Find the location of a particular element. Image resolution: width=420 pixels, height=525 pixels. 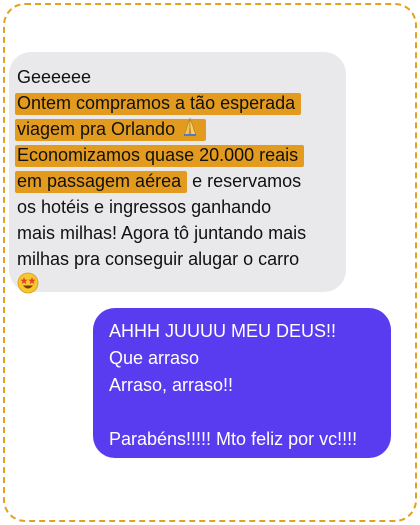

pray-emoji-icon is located at coordinates (190, 130).